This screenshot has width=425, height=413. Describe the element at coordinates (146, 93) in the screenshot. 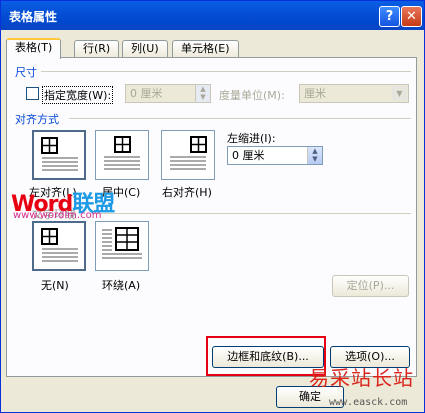

I see `width-value: 0 厘米` at that location.